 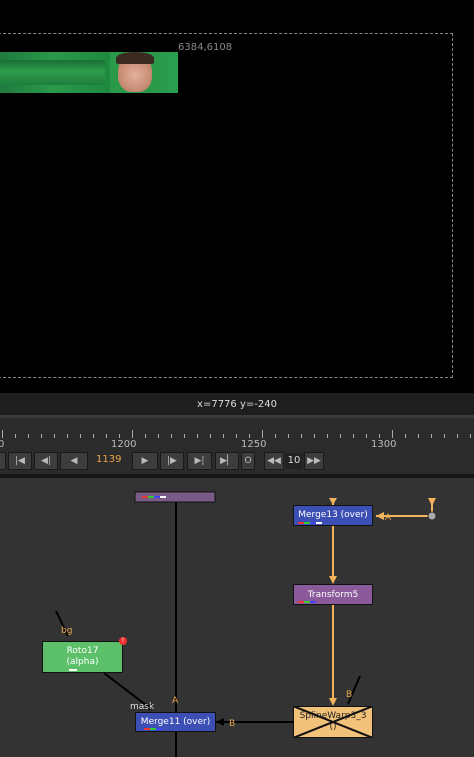 I want to click on prev-increment-button: ◀◀, so click(x=274, y=461).